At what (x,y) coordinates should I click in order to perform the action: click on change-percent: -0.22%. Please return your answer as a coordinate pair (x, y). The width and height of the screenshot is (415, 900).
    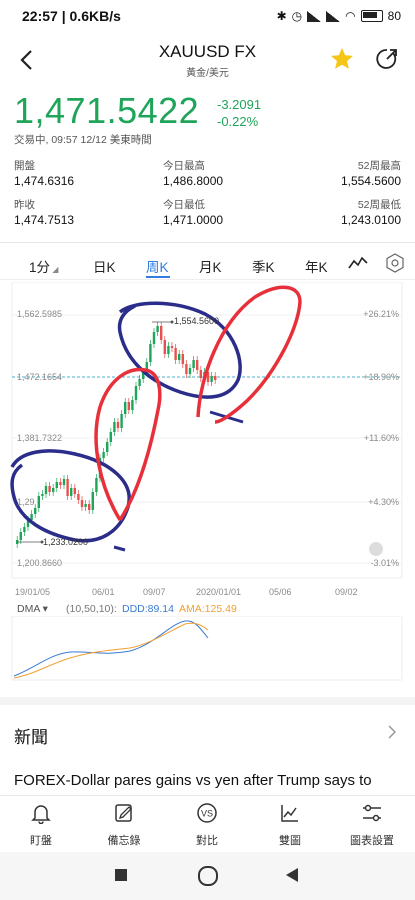
    Looking at the image, I should click on (238, 121).